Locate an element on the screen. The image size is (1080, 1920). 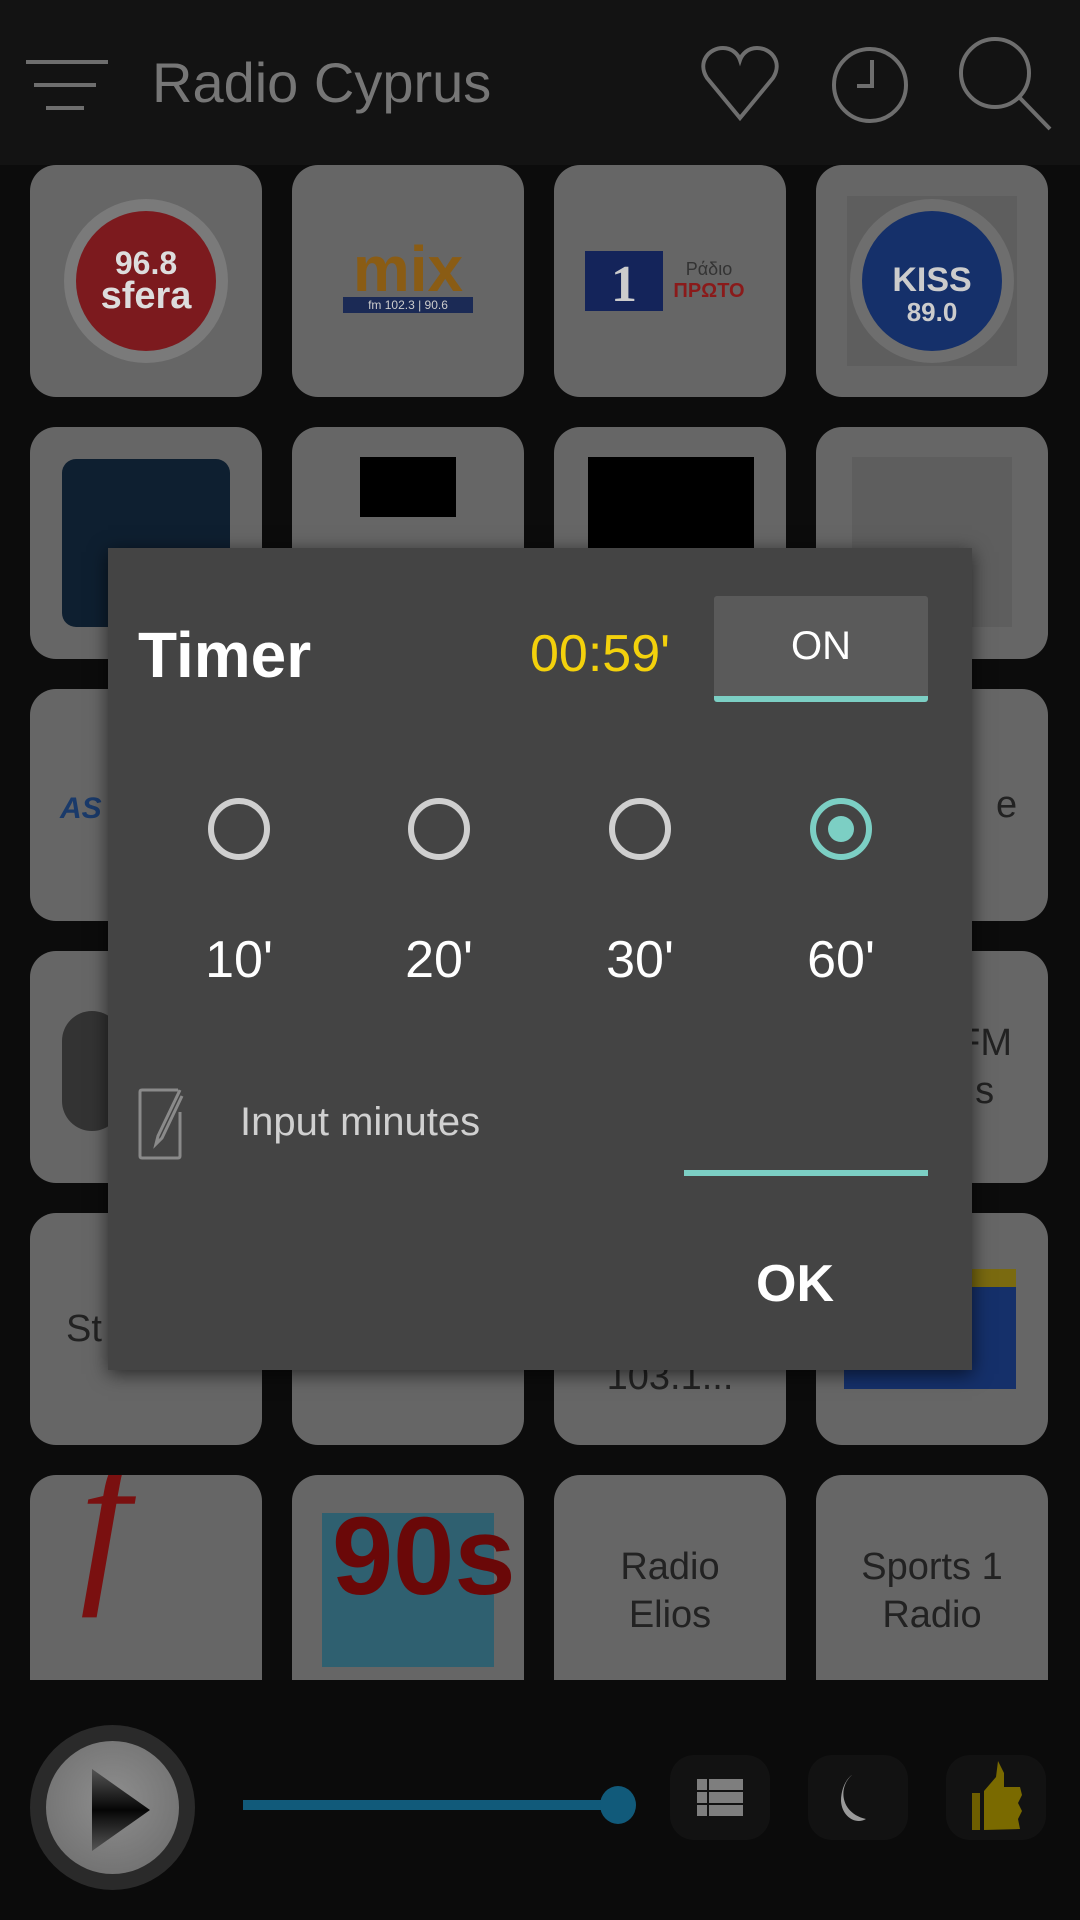
svg-text: sfera is located at coordinates (147, 296).